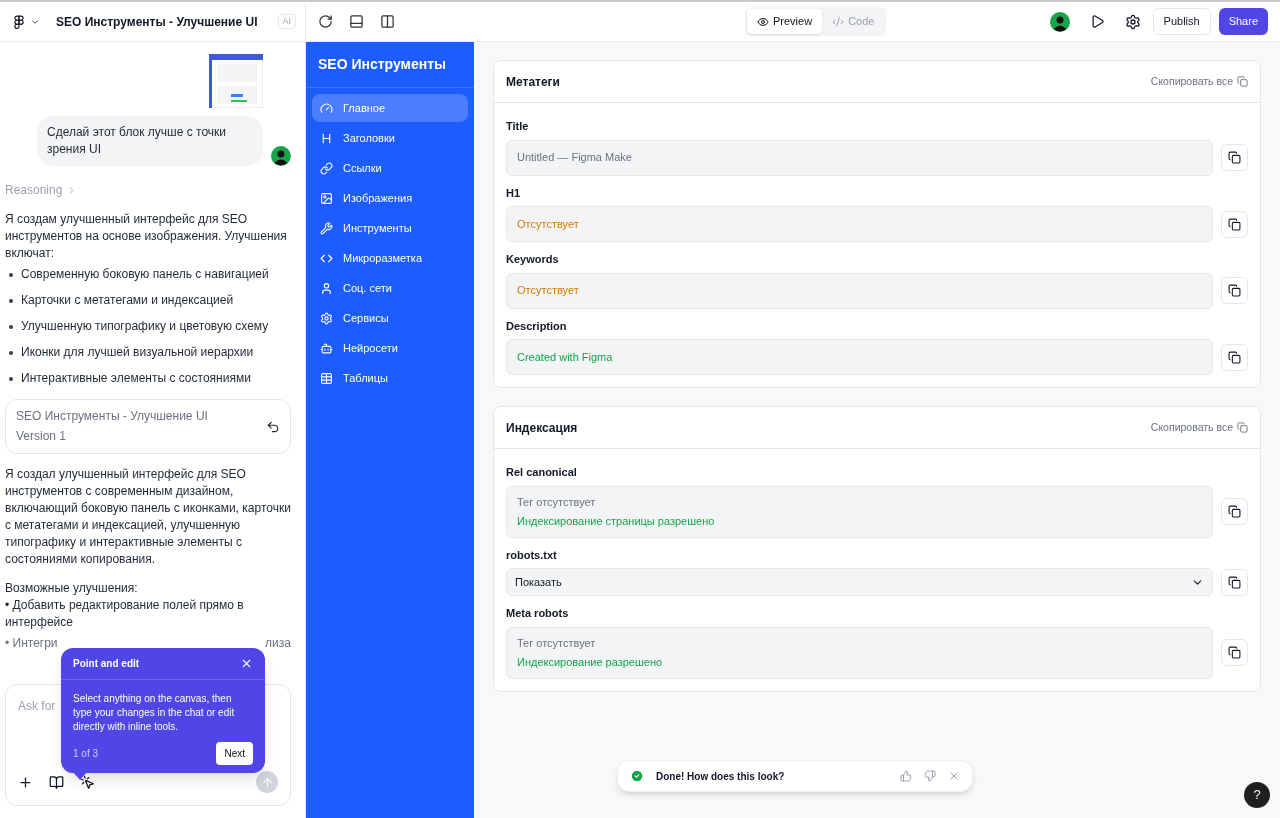 Image resolution: width=1280 pixels, height=818 pixels. What do you see at coordinates (112, 416) in the screenshot?
I see `version-title: SEO Инструменты - Улучшение UI` at bounding box center [112, 416].